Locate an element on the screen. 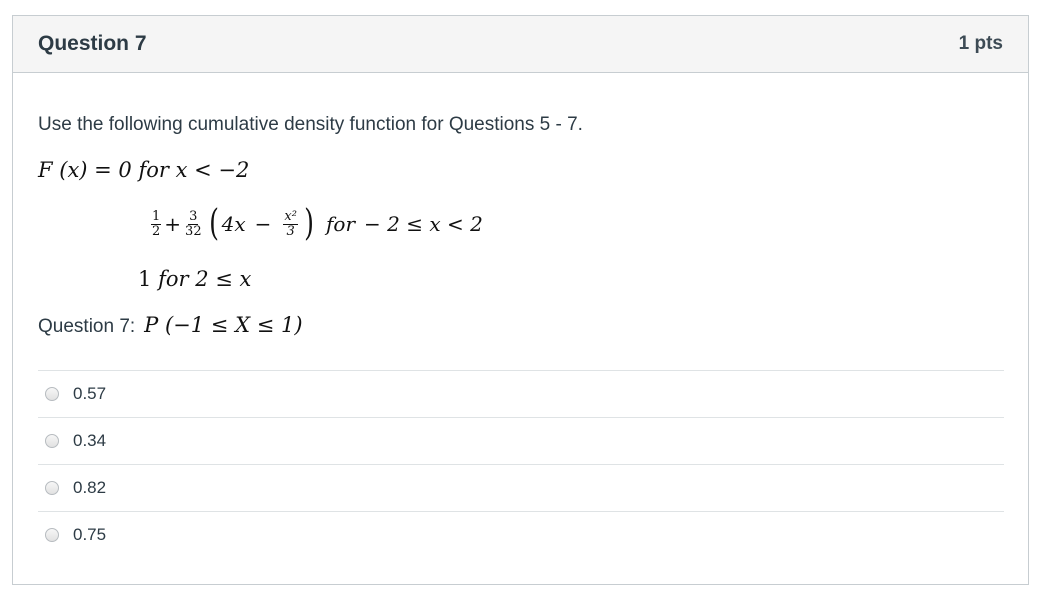 The width and height of the screenshot is (1057, 611). fraction-denominator: 32 is located at coordinates (193, 231).